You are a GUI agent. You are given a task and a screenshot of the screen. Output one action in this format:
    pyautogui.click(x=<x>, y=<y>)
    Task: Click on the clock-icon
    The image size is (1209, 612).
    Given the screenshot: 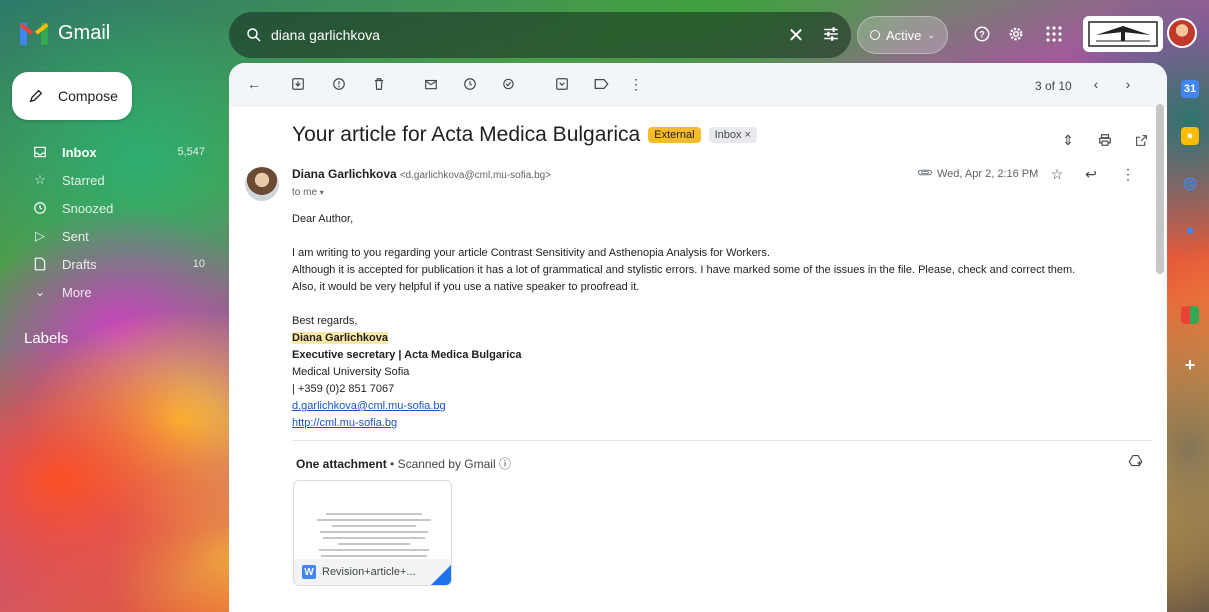 What is the action you would take?
    pyautogui.click(x=40, y=208)
    